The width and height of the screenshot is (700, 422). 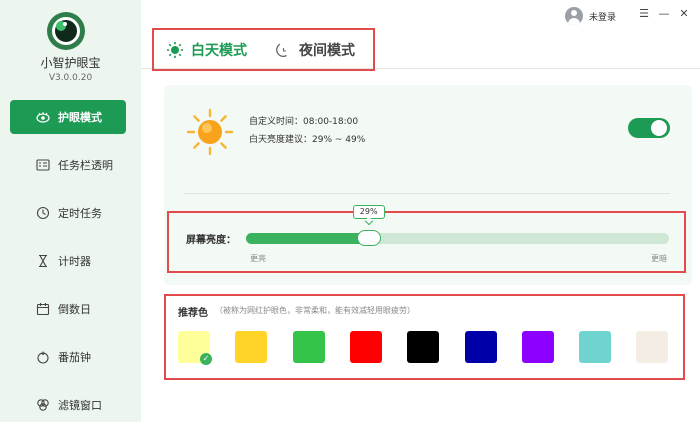 What do you see at coordinates (258, 258) in the screenshot?
I see `brighter-label: 更亮` at bounding box center [258, 258].